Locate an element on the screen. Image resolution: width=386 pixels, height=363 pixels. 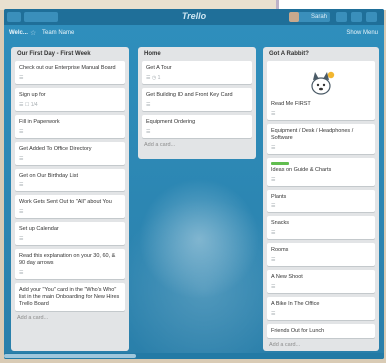
list-card: Check out our Enterprise Manual Board ☰ is located at coordinates (70, 72).